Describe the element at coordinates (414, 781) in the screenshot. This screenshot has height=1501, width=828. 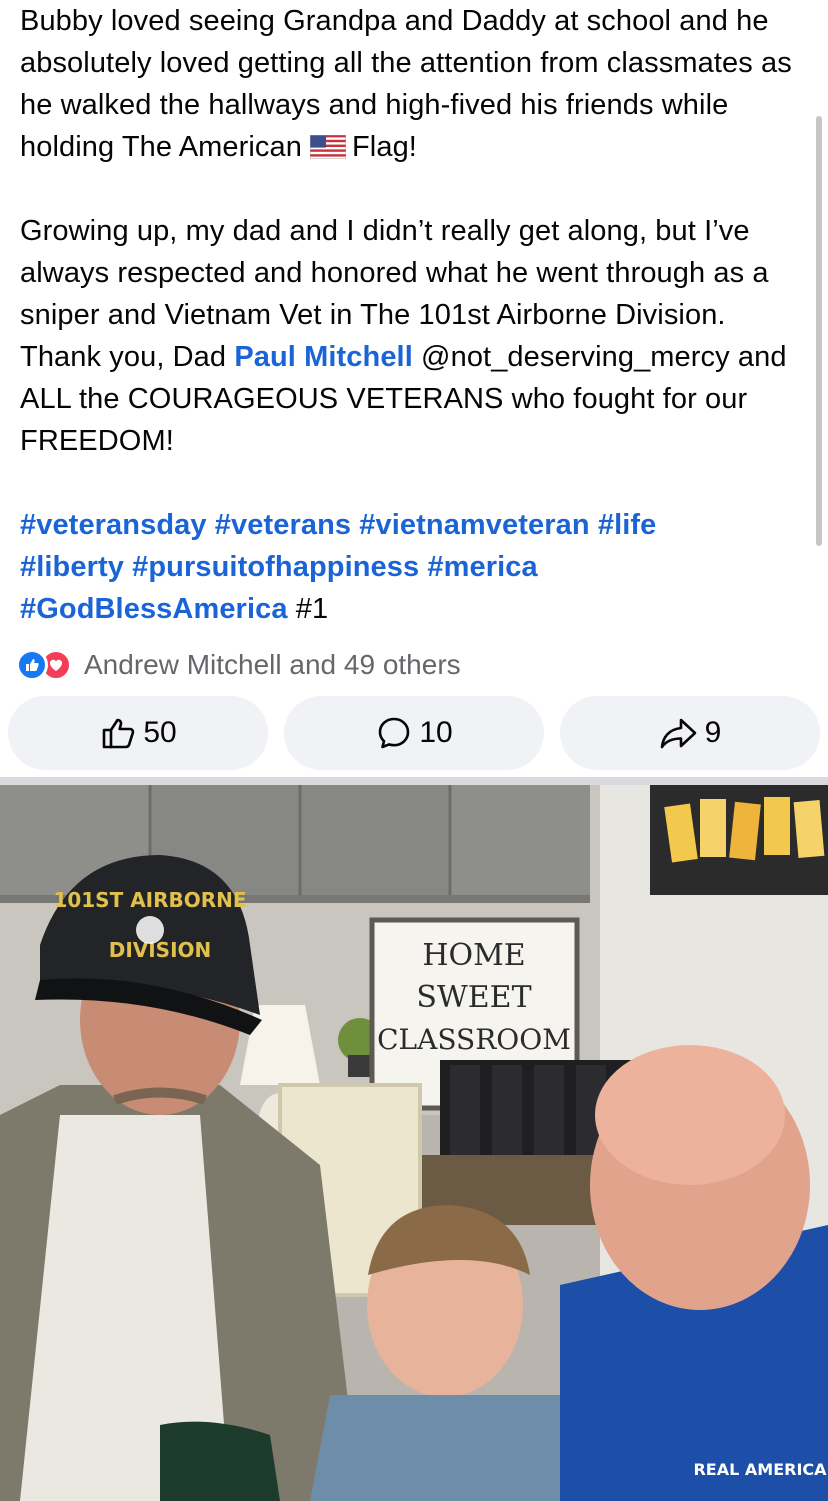
I see `section-divider` at that location.